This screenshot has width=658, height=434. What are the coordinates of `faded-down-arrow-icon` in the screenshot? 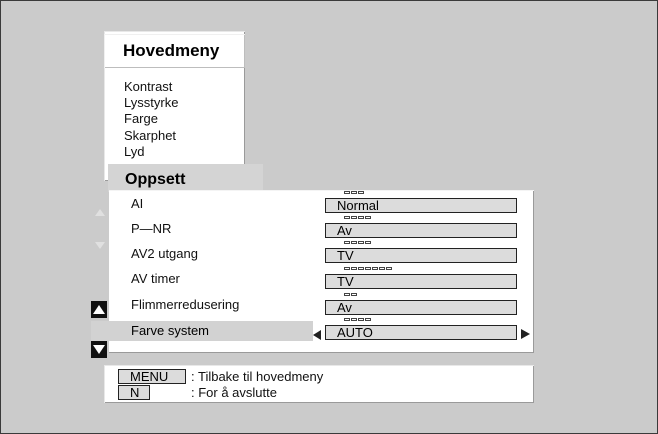 It's located at (100, 245).